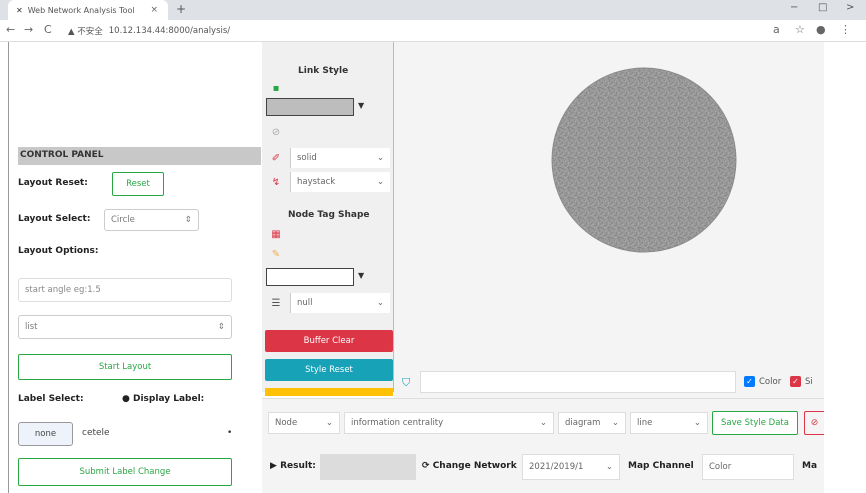 The height and width of the screenshot is (493, 866). I want to click on metric-select: information centrality ⌄, so click(449, 423).